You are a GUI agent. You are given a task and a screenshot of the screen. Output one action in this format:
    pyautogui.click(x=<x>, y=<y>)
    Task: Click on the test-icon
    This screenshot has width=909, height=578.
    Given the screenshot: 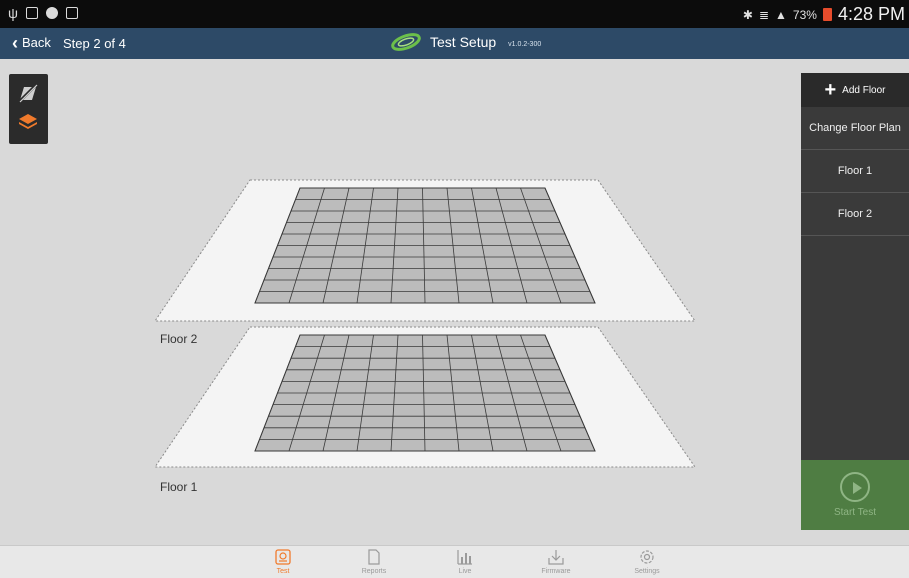 What is the action you would take?
    pyautogui.click(x=283, y=557)
    